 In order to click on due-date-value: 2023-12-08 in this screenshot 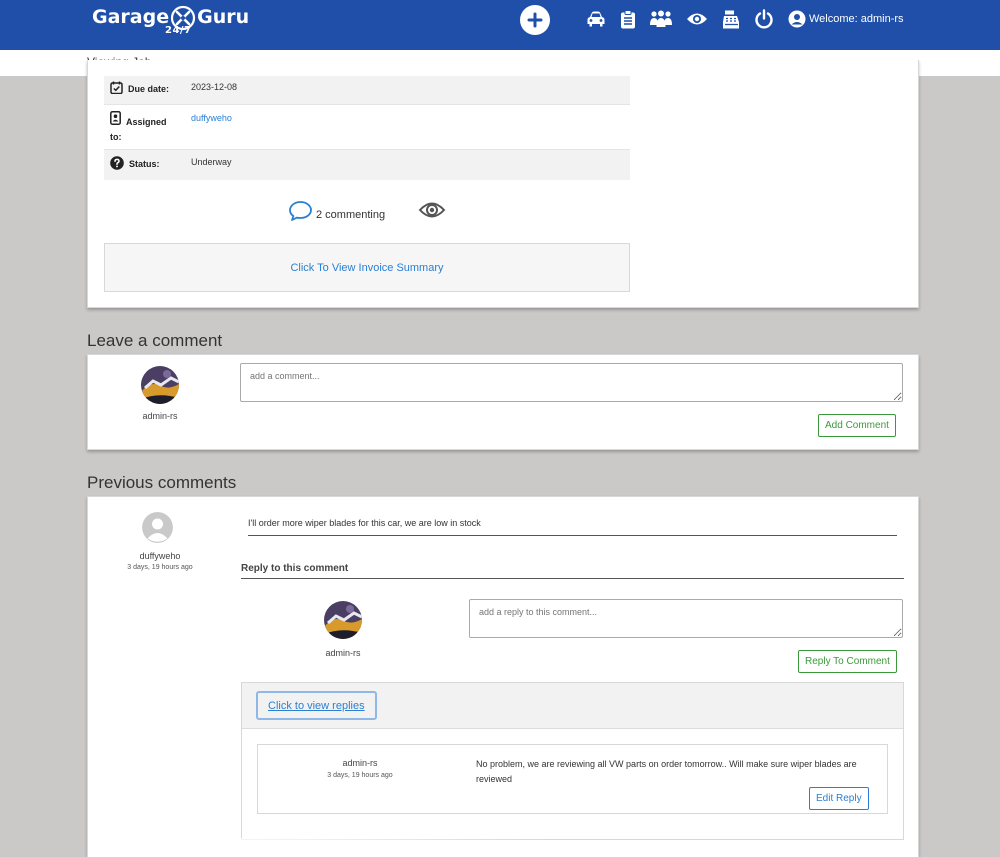, I will do `click(214, 87)`.